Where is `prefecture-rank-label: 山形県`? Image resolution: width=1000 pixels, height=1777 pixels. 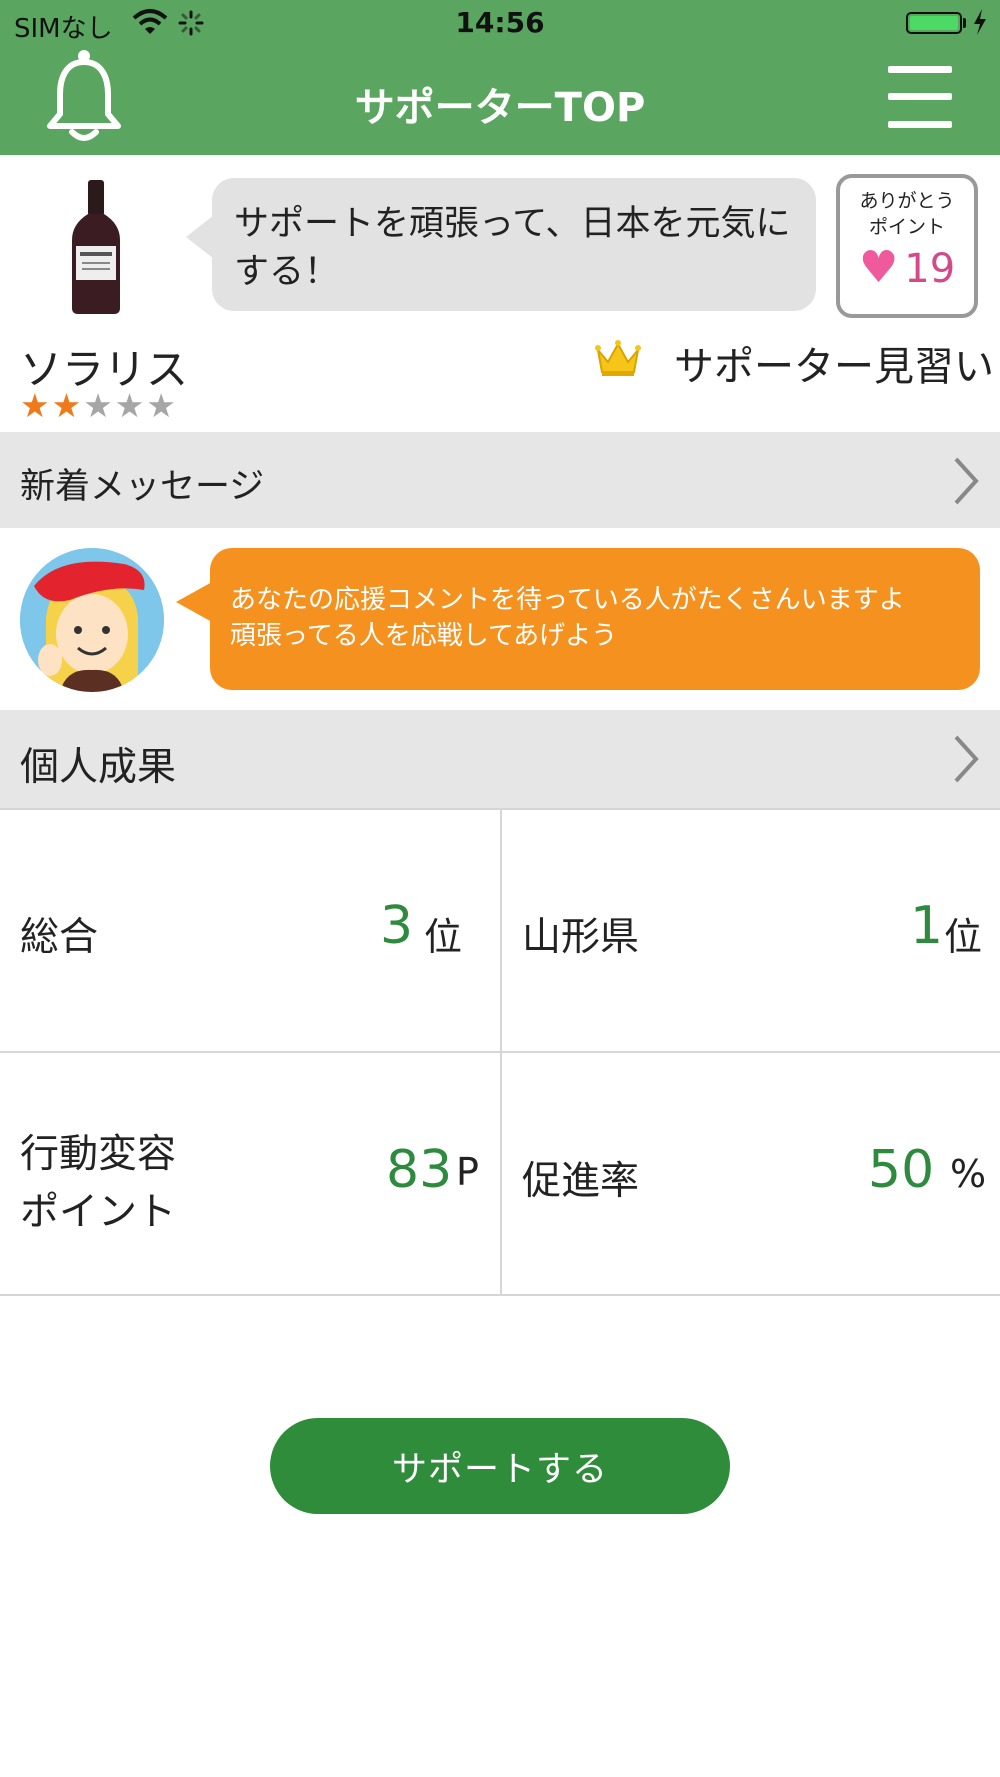
prefecture-rank-label: 山形県 is located at coordinates (581, 937).